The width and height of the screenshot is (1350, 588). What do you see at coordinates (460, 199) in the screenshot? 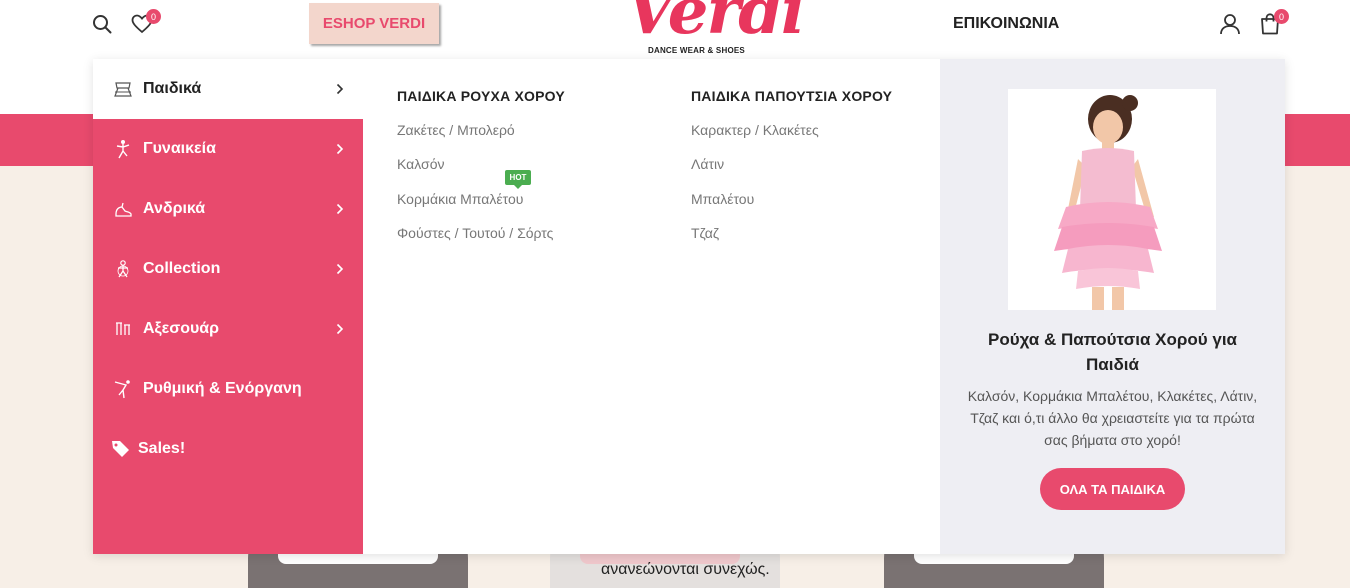
I see `submenu-link: Κορμάκια Μπαλέτου` at bounding box center [460, 199].